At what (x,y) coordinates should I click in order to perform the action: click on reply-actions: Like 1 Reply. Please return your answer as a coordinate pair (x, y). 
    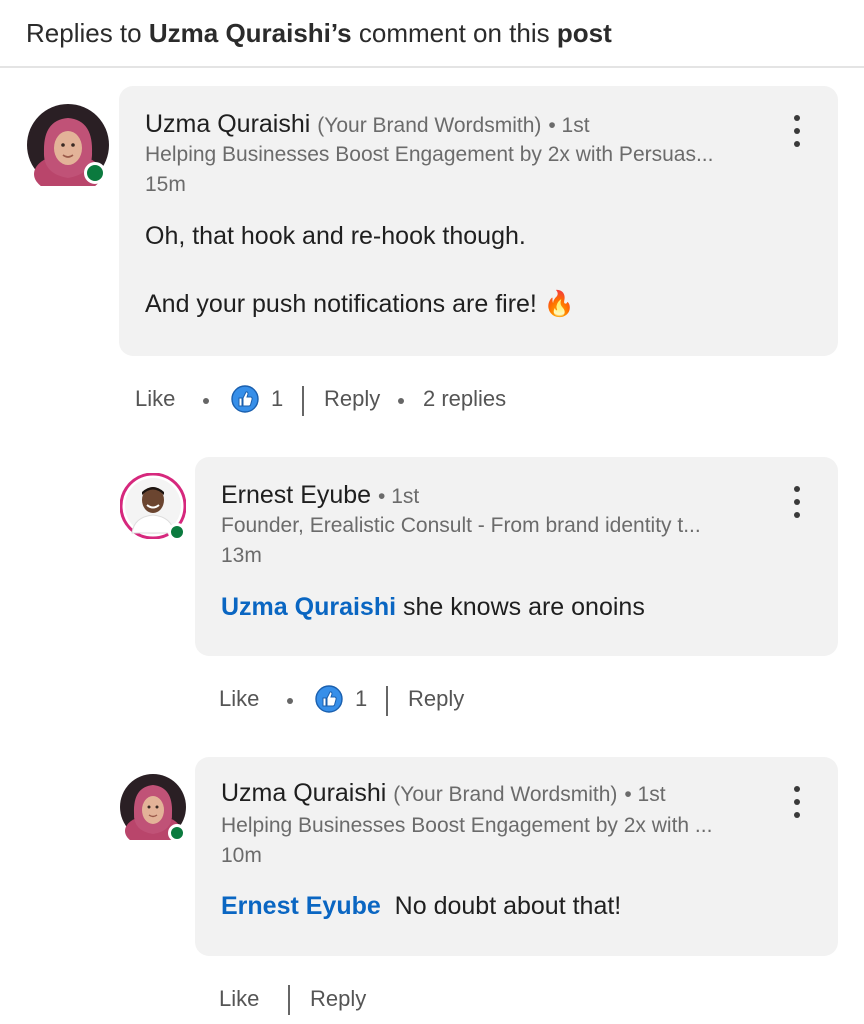
    Looking at the image, I should click on (432, 700).